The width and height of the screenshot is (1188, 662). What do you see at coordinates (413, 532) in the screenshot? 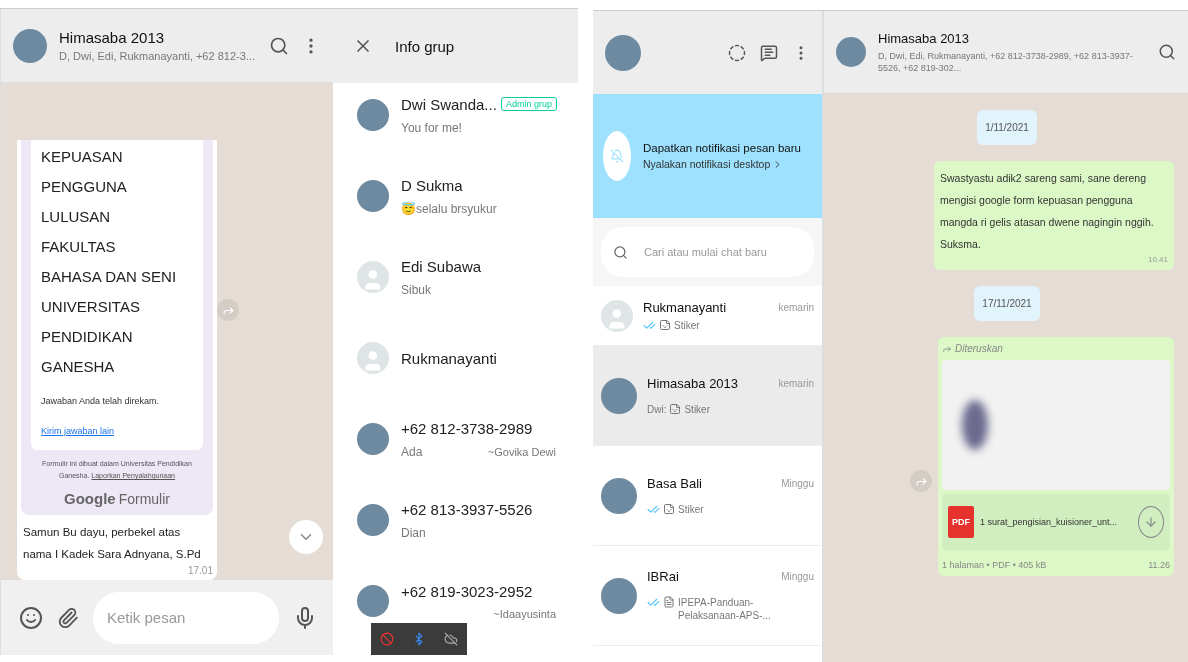
I see `member-status: Dian` at bounding box center [413, 532].